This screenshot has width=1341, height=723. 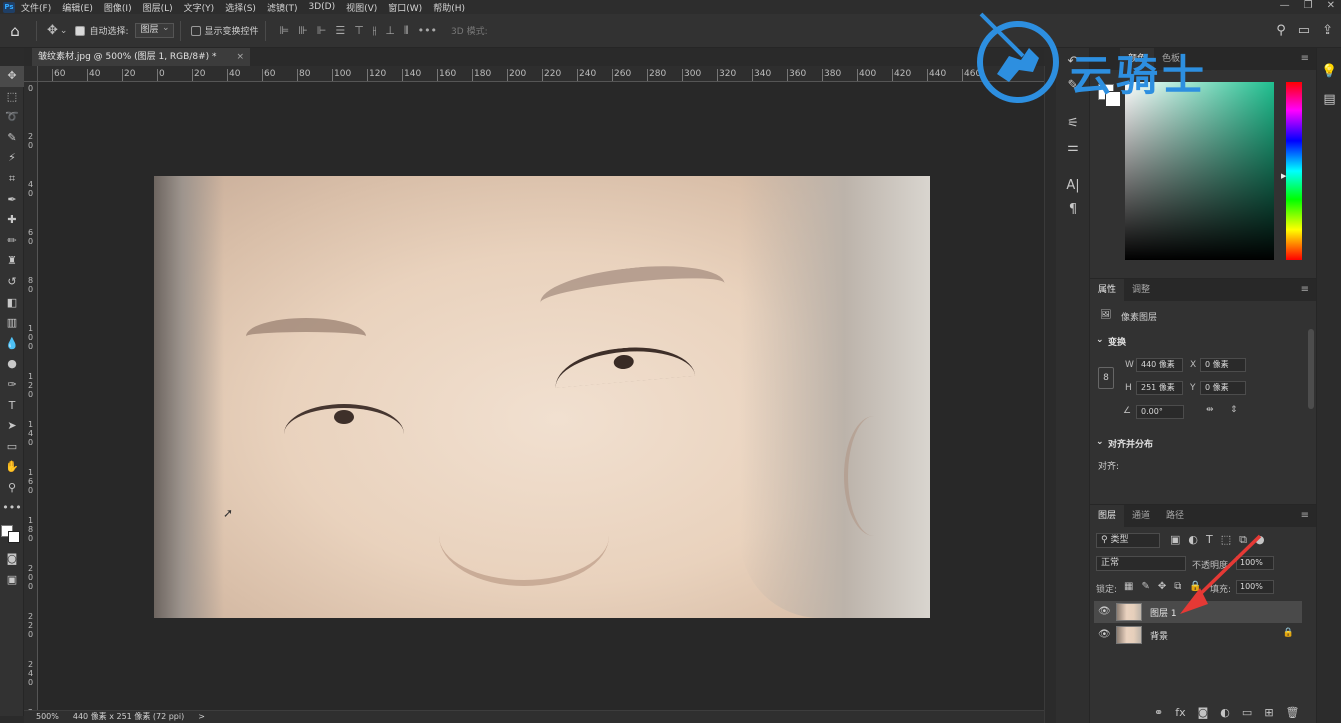 I want to click on menu-view: 视图(V), so click(x=361, y=7).